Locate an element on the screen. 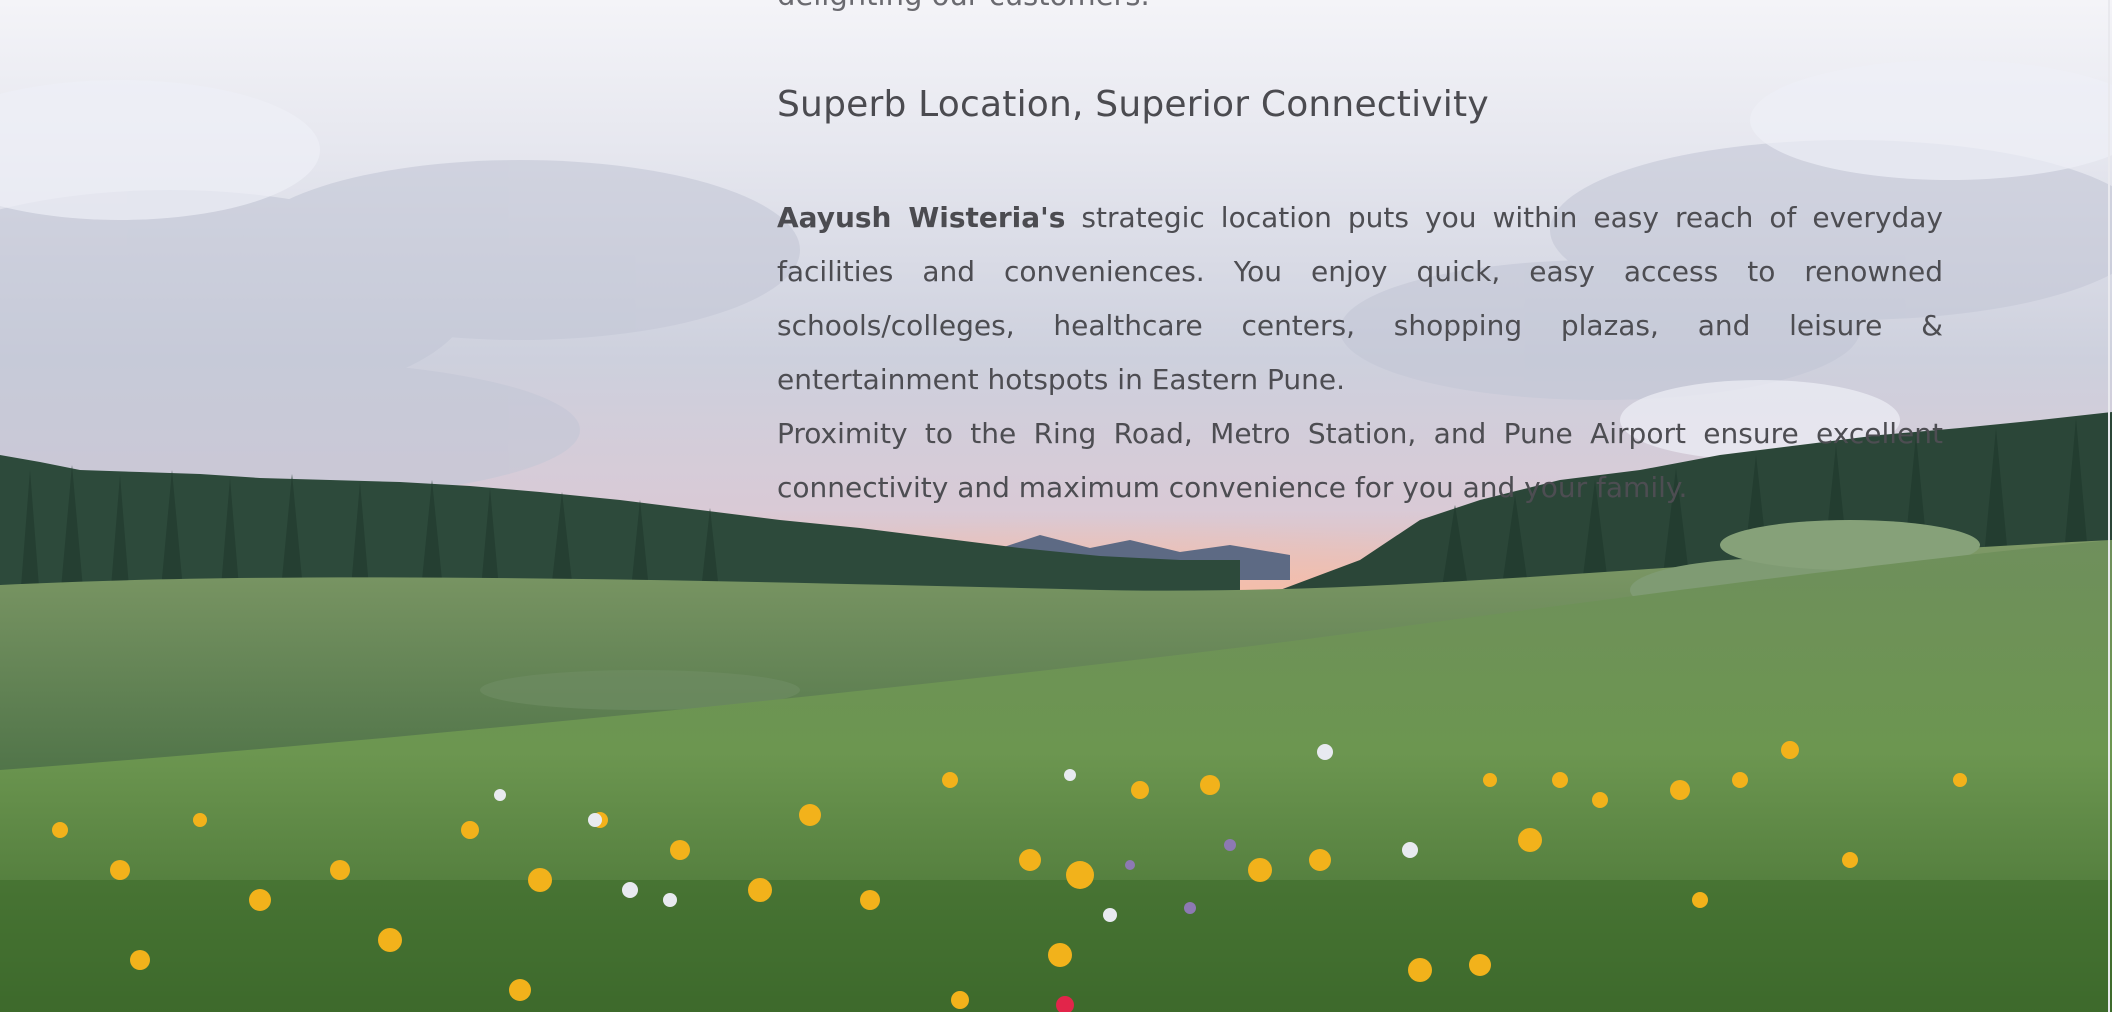 This screenshot has height=1012, width=2112. page-edge-divider is located at coordinates (2109, 506).